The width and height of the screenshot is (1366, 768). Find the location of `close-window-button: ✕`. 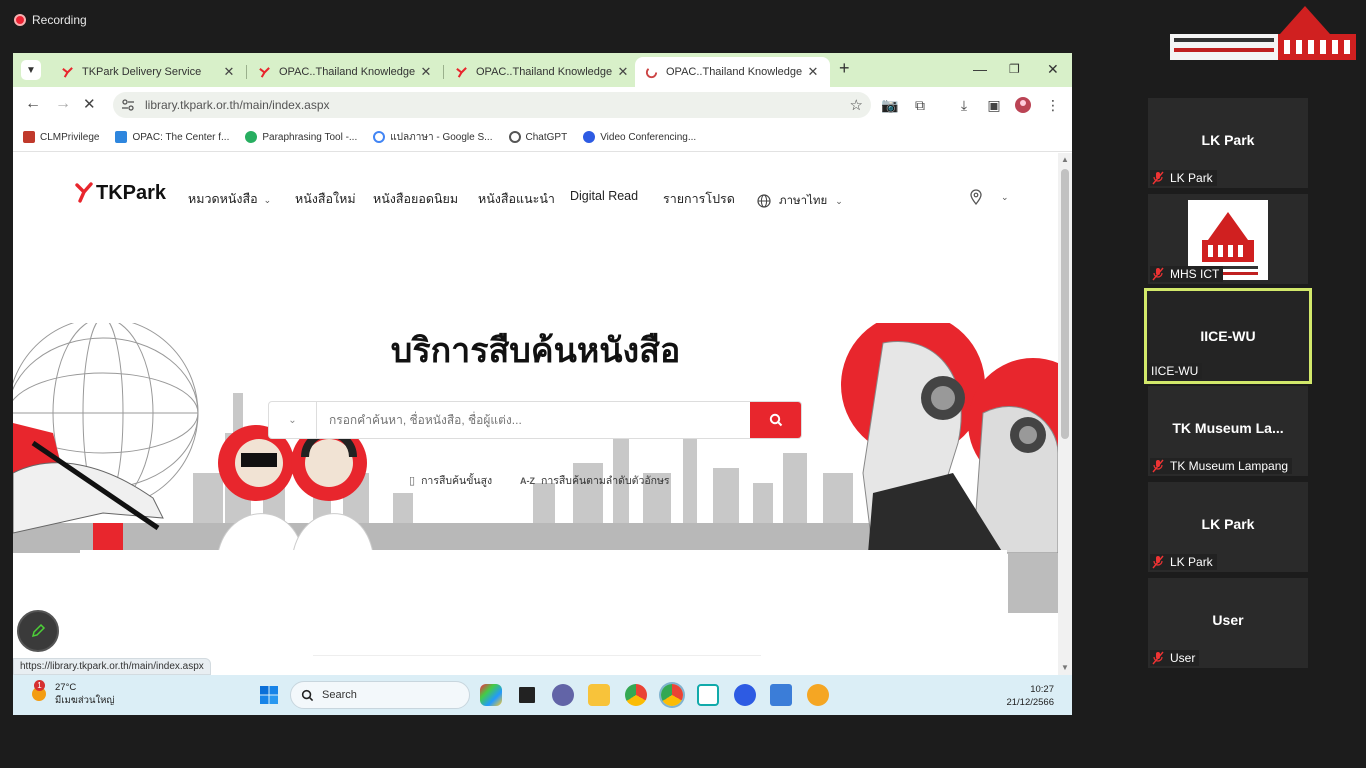

close-window-button: ✕ is located at coordinates (1053, 69).